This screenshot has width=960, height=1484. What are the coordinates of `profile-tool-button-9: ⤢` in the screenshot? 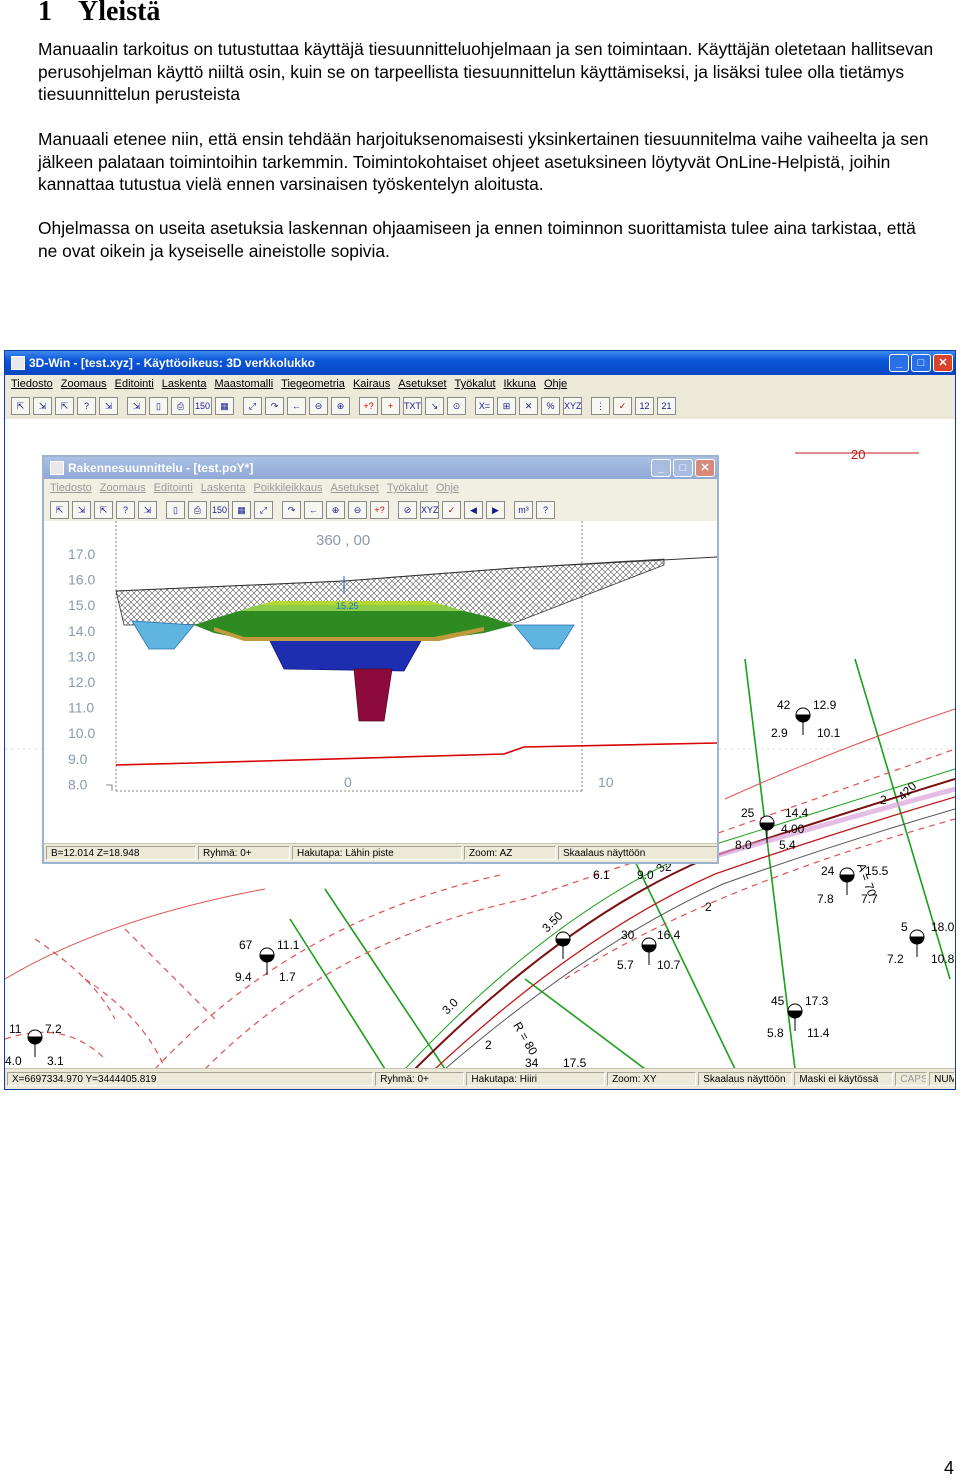 It's located at (263, 510).